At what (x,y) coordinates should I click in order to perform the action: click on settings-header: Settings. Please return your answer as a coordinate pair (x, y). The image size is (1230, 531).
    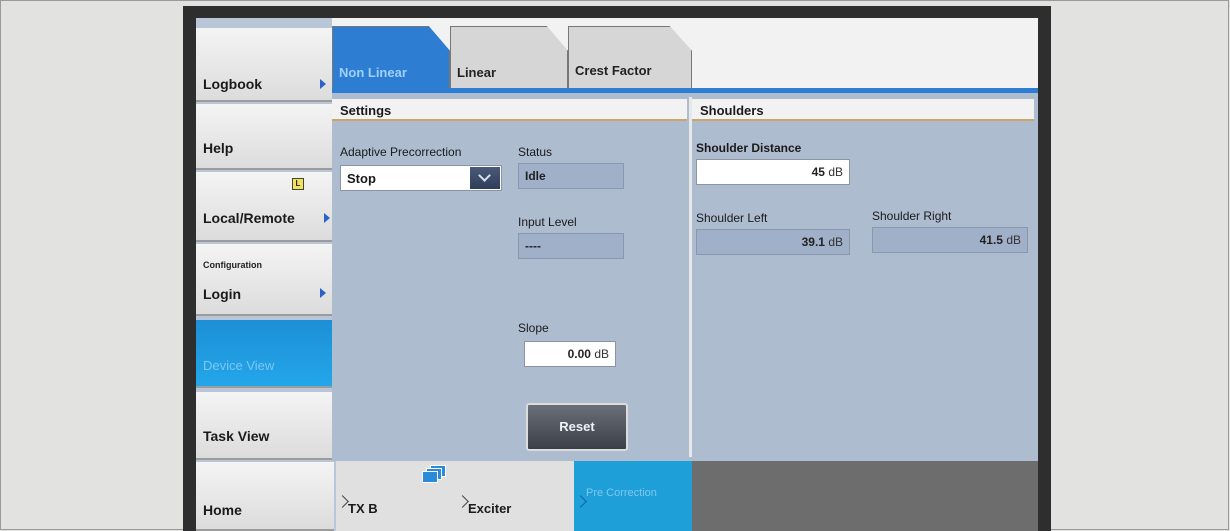
    Looking at the image, I should click on (509, 110).